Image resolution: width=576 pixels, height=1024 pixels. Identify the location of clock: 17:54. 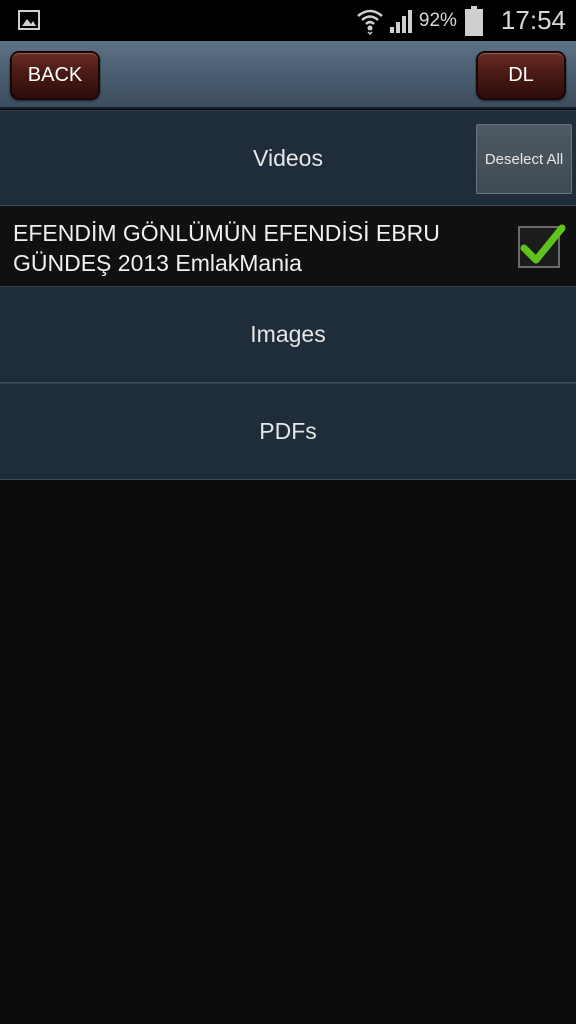
(533, 20).